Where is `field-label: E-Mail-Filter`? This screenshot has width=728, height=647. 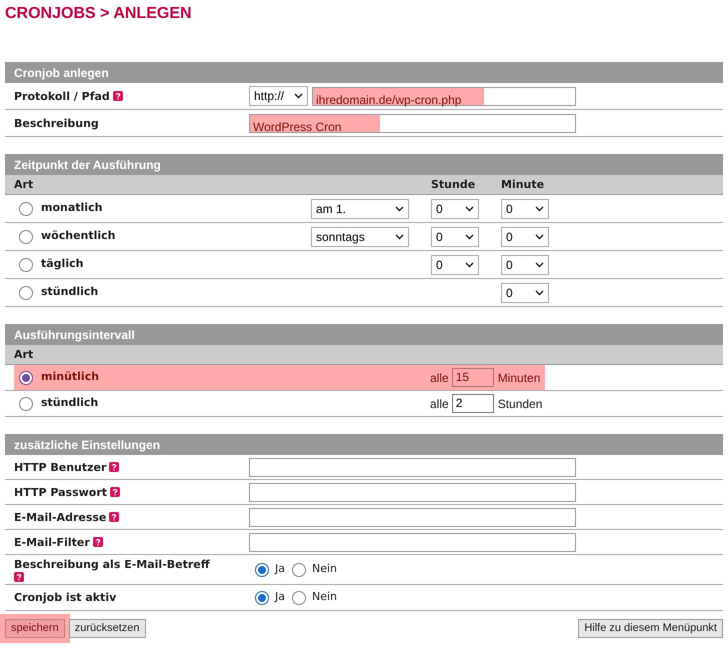
field-label: E-Mail-Filter is located at coordinates (52, 542).